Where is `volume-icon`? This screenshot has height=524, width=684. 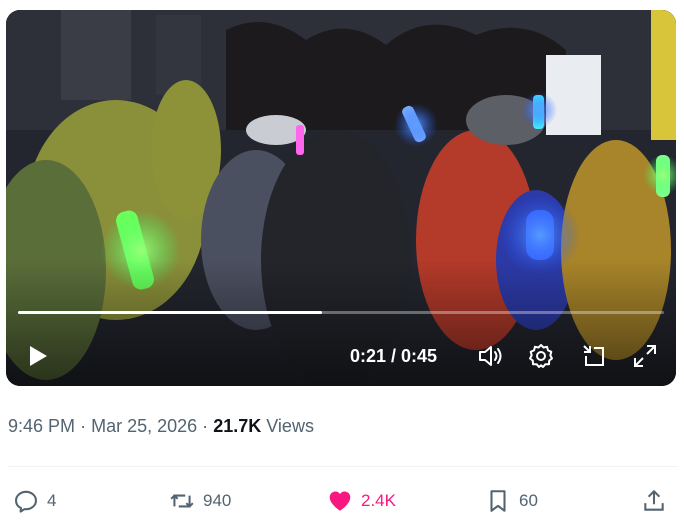
volume-icon is located at coordinates (490, 356).